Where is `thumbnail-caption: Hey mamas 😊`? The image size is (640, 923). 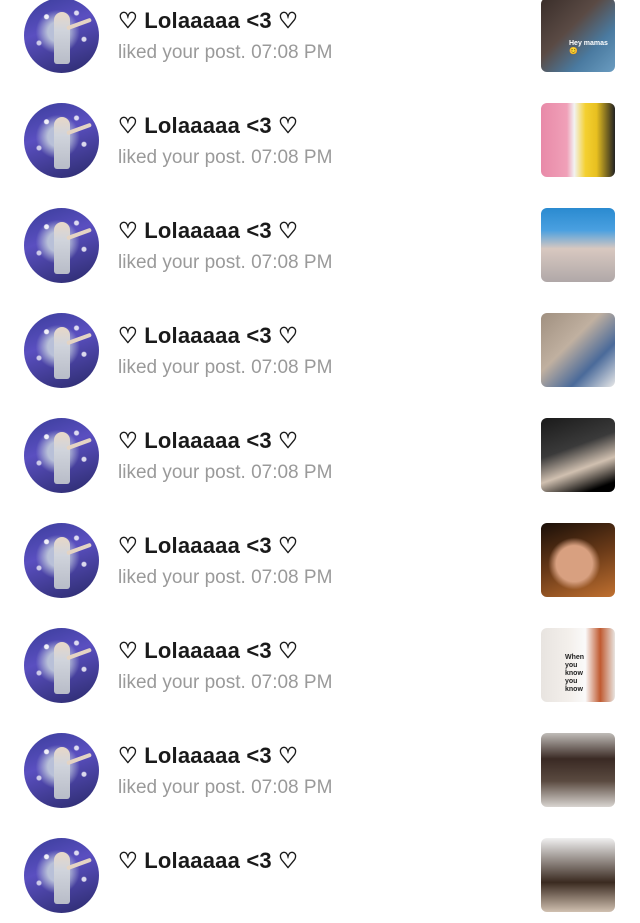
thumbnail-caption: Hey mamas 😊 is located at coordinates (588, 47).